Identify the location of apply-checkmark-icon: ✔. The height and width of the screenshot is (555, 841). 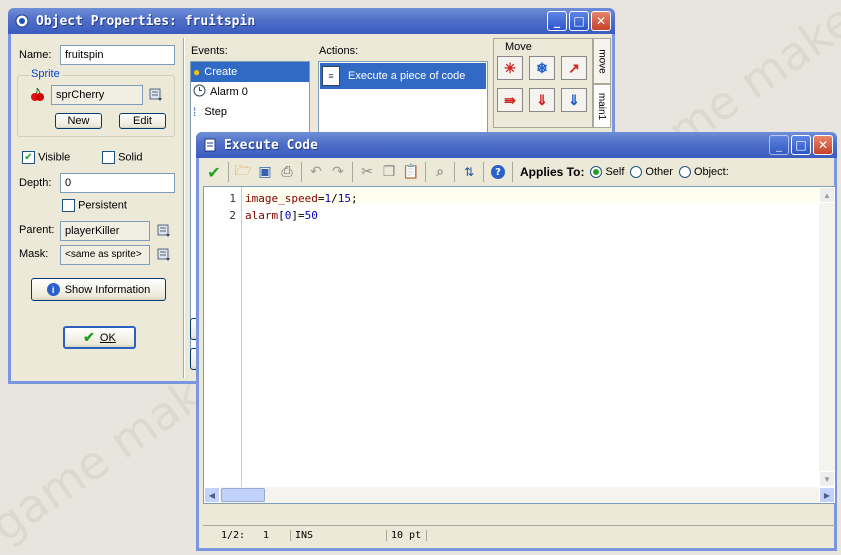
(214, 172).